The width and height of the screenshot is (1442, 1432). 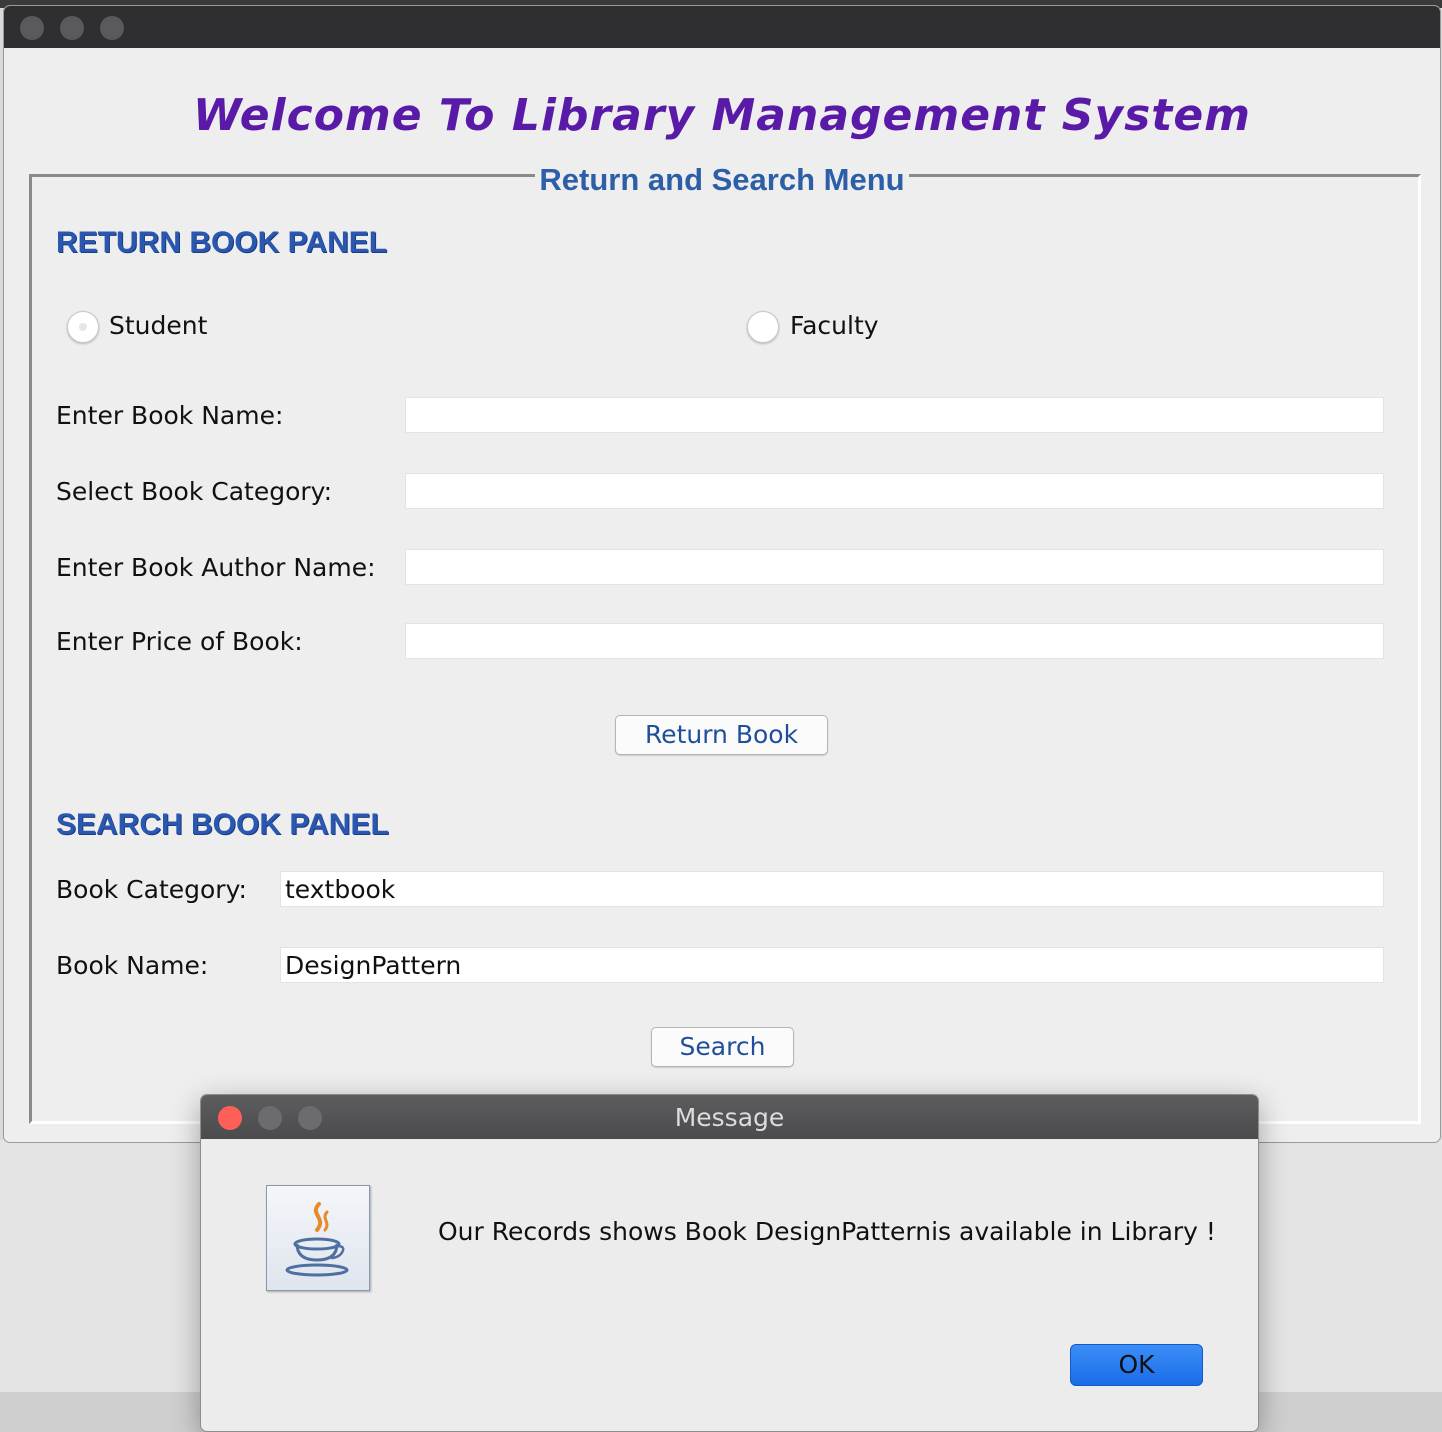 I want to click on java-cup-graphic, so click(x=317, y=1239).